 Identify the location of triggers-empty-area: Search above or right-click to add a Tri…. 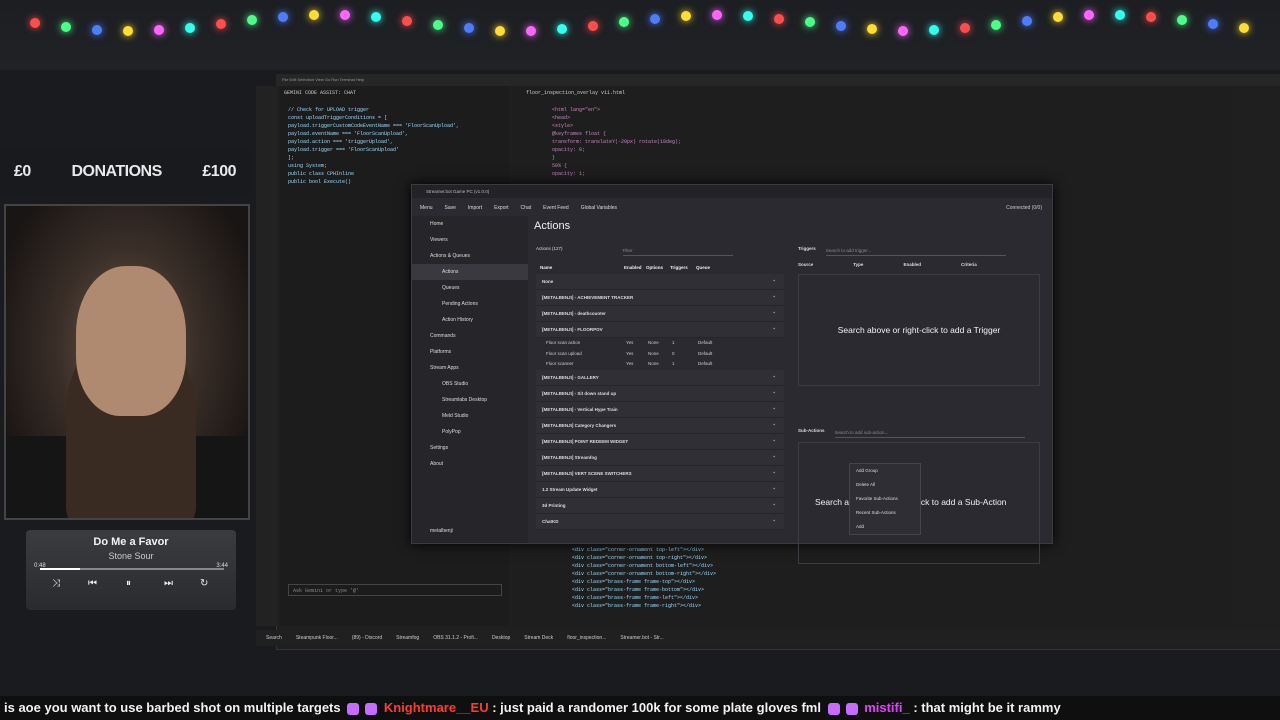
(919, 330).